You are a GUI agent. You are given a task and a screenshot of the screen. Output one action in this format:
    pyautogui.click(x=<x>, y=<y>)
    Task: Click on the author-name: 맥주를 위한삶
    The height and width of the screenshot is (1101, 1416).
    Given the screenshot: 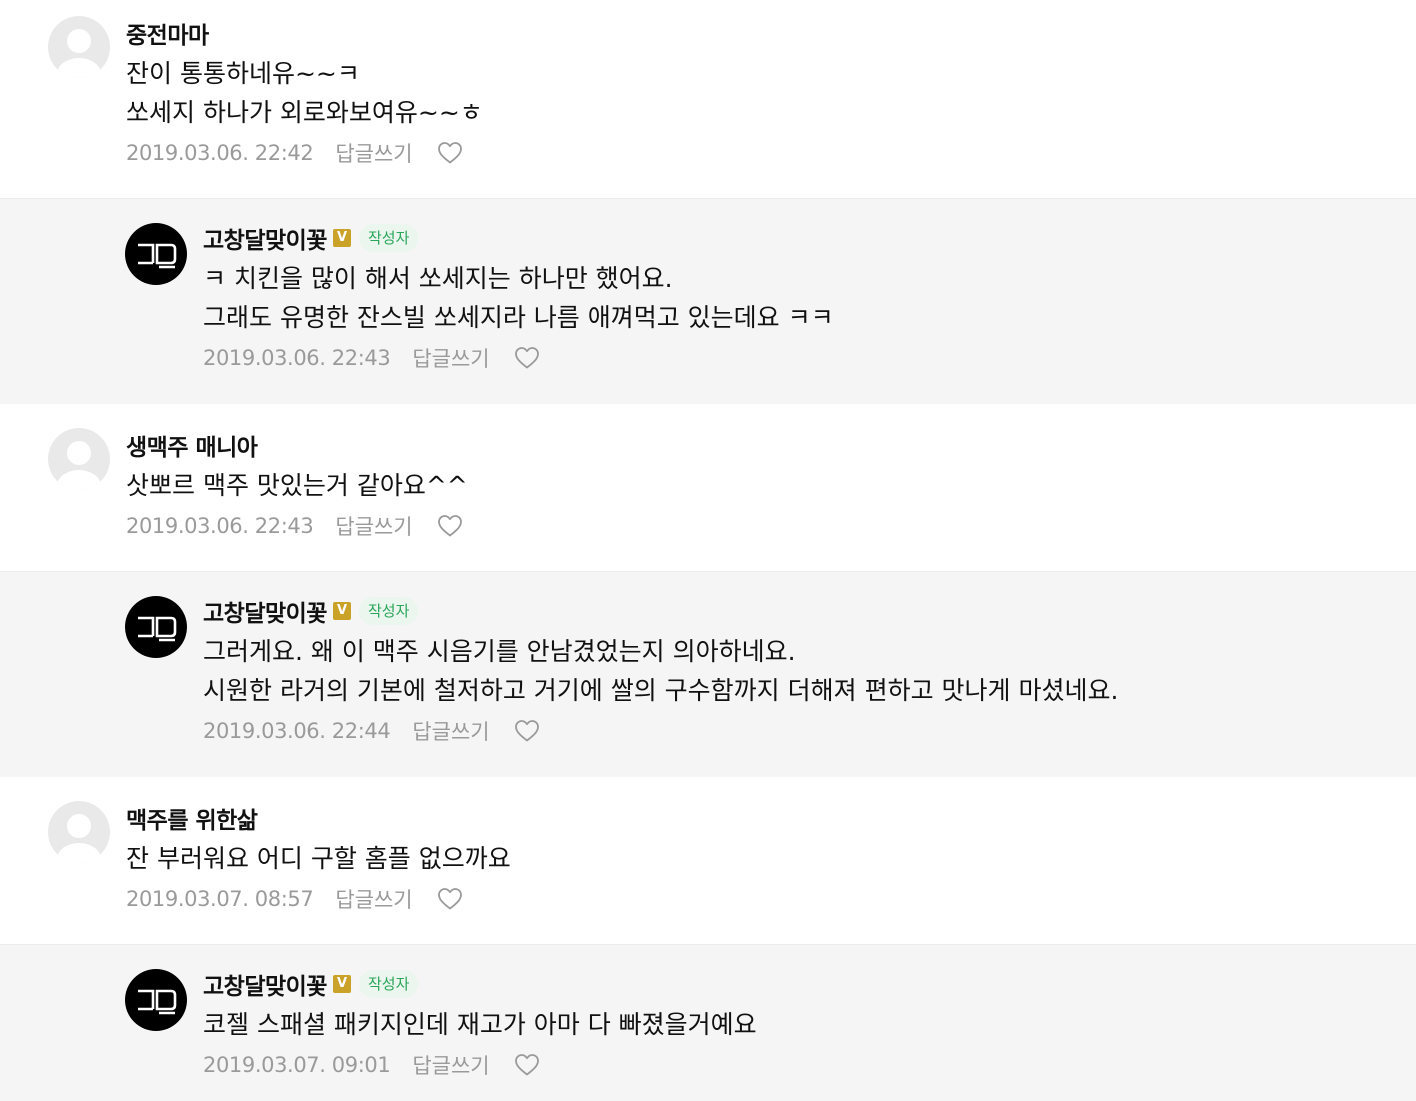 What is the action you would take?
    pyautogui.click(x=192, y=818)
    